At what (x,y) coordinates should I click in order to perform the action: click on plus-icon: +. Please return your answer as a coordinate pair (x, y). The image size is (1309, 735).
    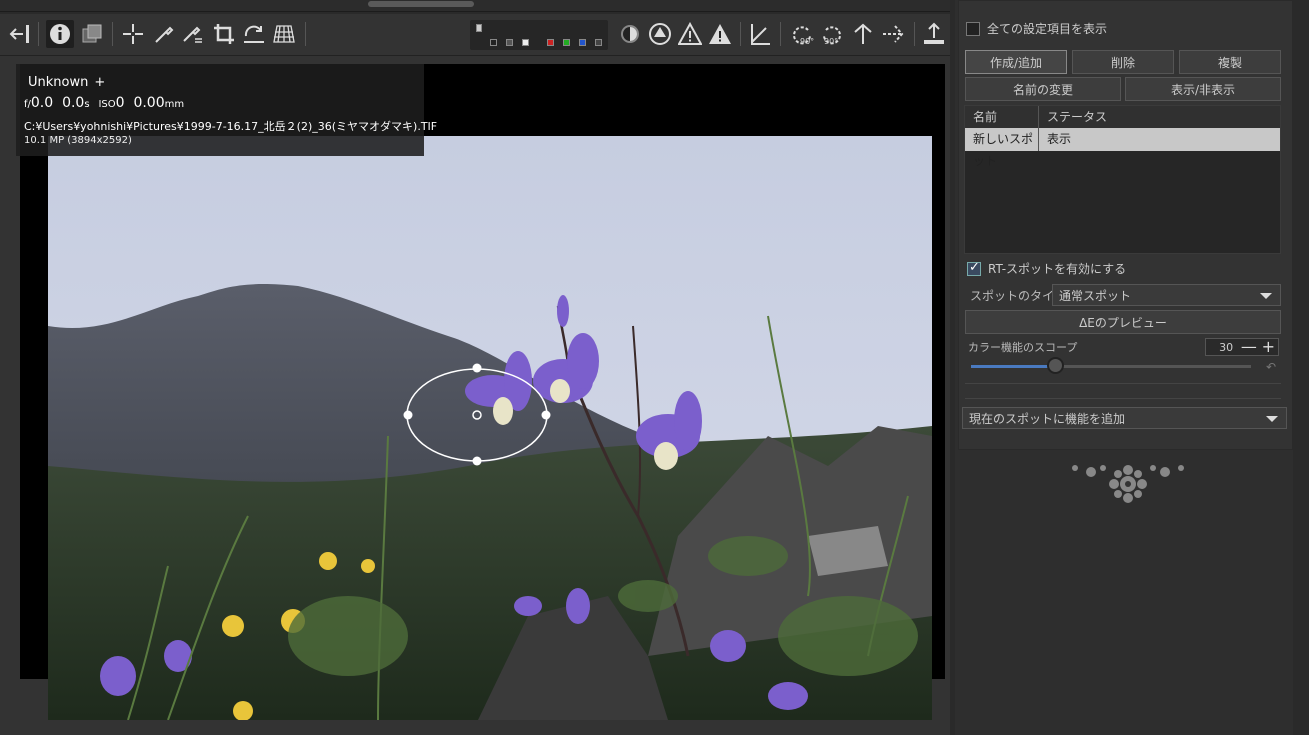
    Looking at the image, I should click on (1268, 347).